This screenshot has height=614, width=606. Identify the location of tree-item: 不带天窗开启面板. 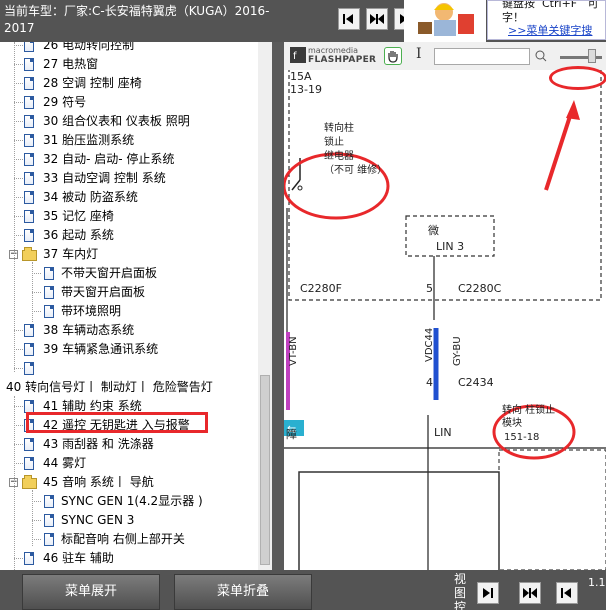
(129, 273).